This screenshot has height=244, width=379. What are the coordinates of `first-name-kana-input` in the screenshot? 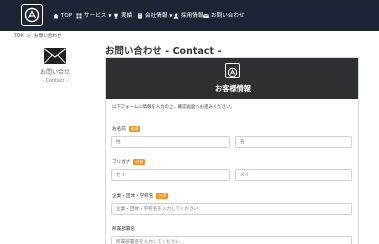 It's located at (293, 175).